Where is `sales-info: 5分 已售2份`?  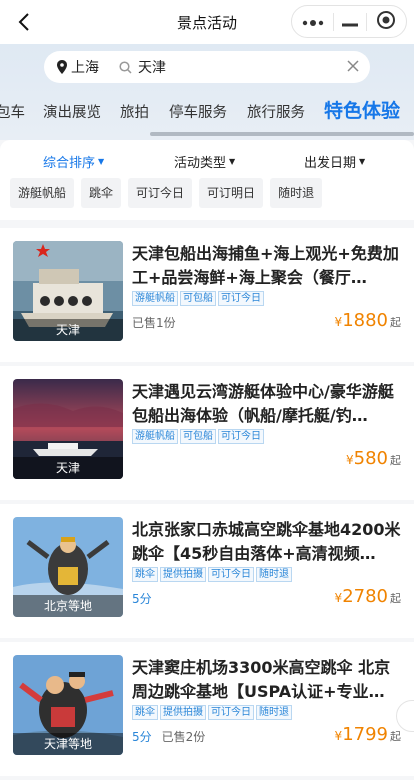
sales-info: 5分 已售2份 is located at coordinates (168, 736).